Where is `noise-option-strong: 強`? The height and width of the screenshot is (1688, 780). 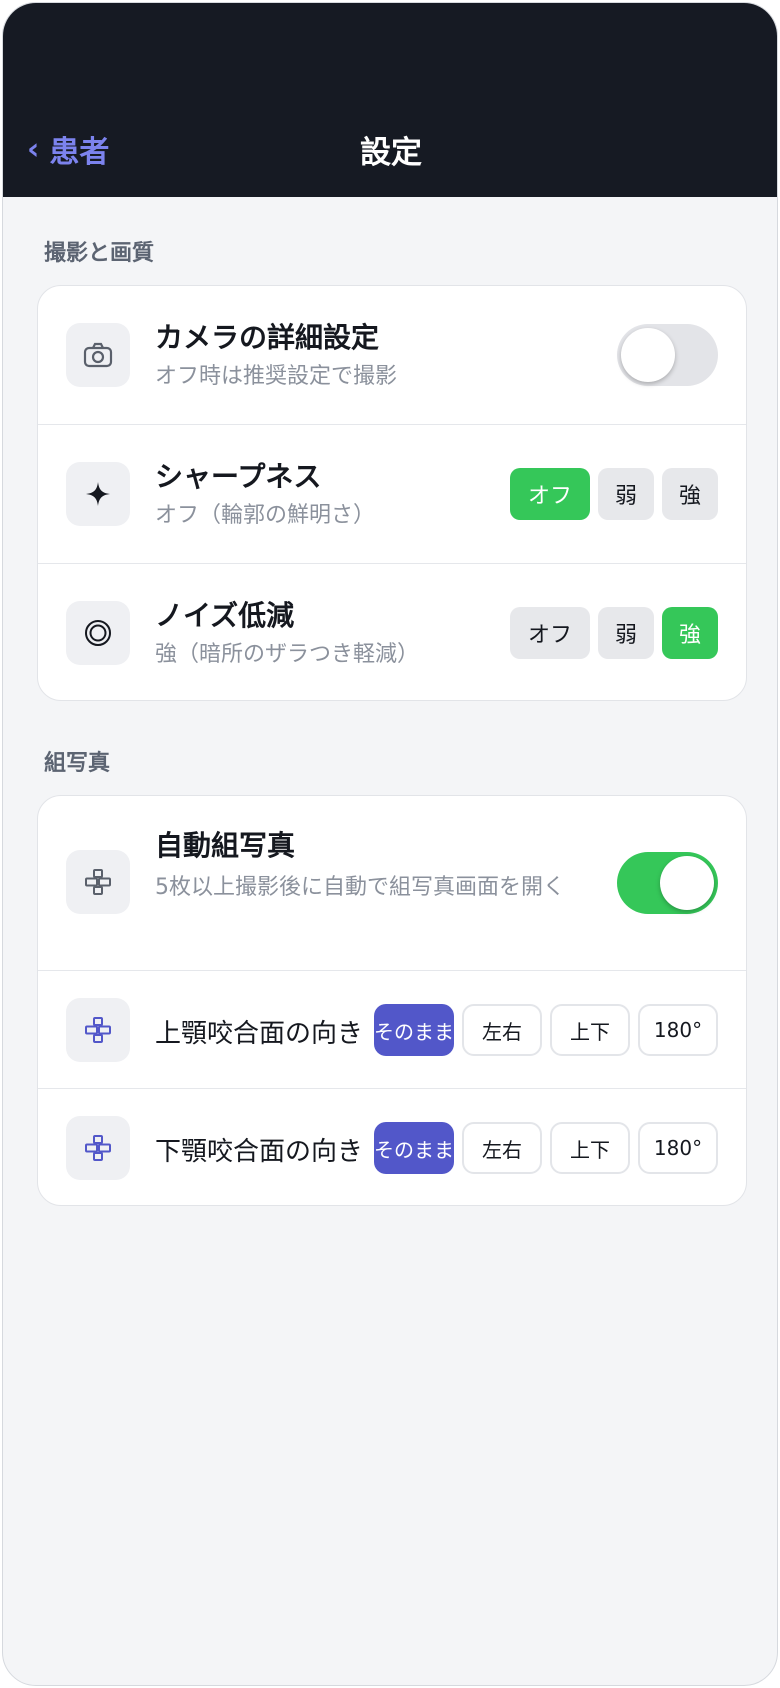 noise-option-strong: 強 is located at coordinates (690, 633).